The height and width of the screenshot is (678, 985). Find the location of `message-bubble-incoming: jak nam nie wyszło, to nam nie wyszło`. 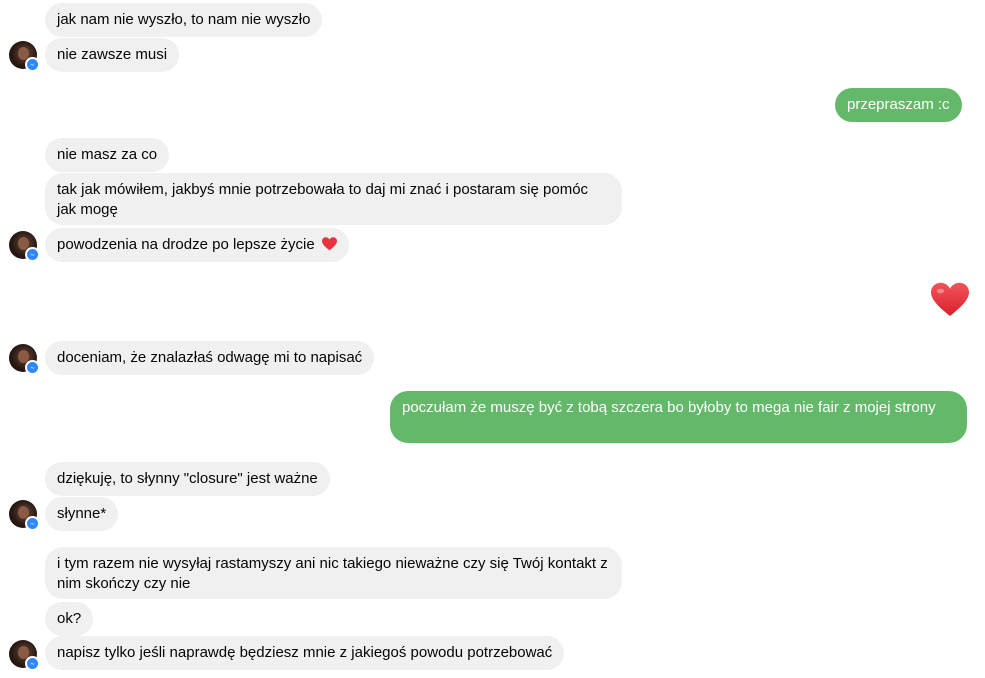

message-bubble-incoming: jak nam nie wyszło, to nam nie wyszło is located at coordinates (184, 20).